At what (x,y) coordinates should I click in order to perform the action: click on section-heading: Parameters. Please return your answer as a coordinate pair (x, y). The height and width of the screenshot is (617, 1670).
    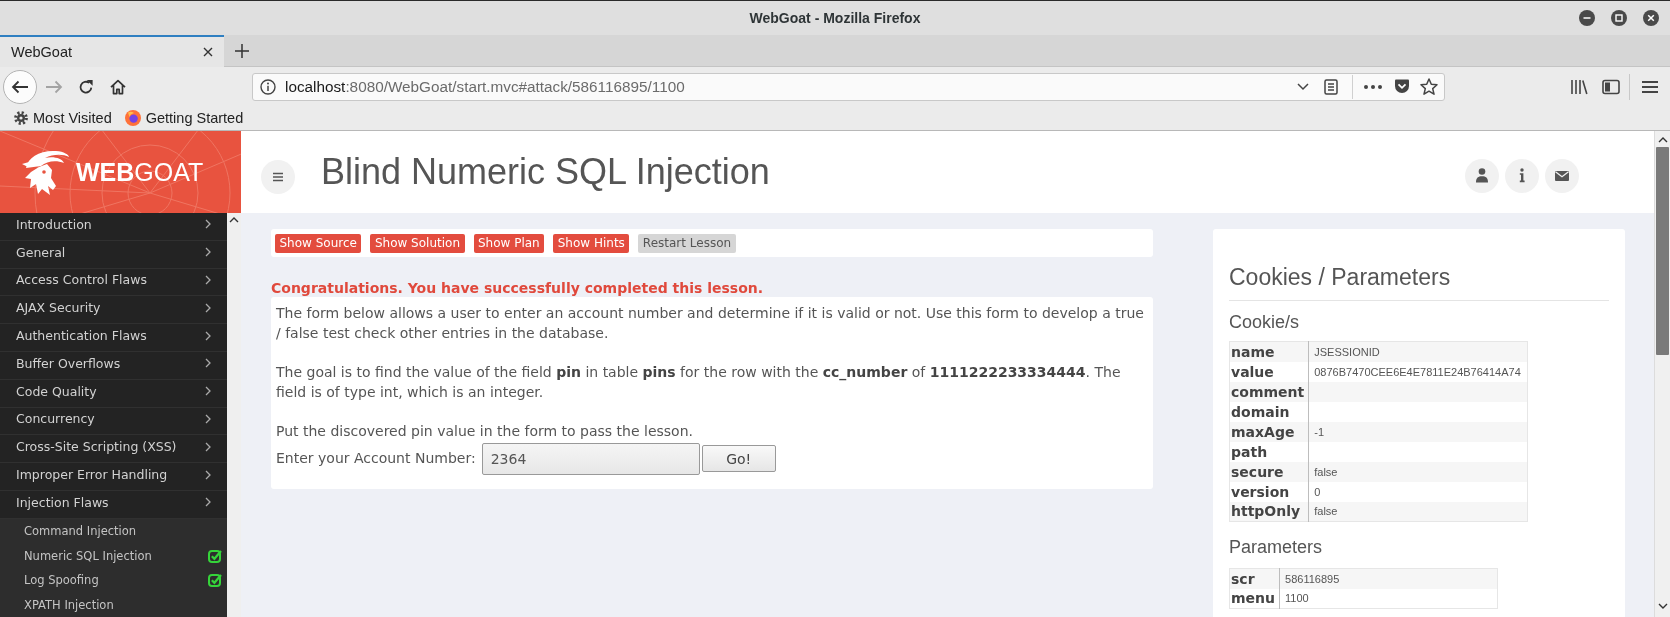
    Looking at the image, I should click on (1276, 547).